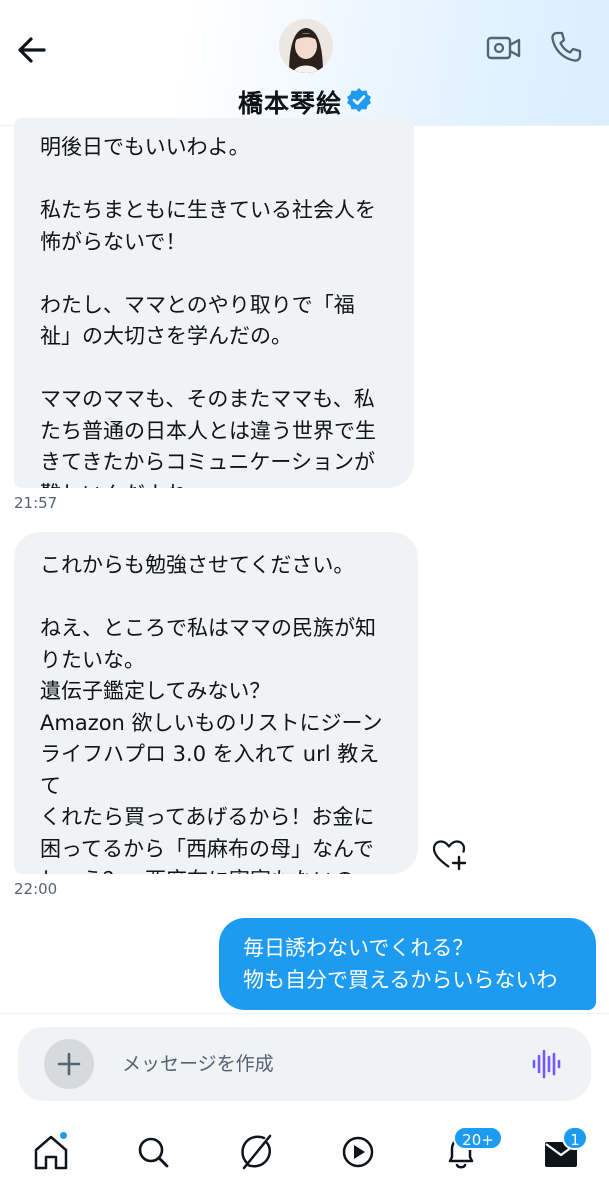 The height and width of the screenshot is (1200, 609). Describe the element at coordinates (51, 1152) in the screenshot. I see `nav-home` at that location.